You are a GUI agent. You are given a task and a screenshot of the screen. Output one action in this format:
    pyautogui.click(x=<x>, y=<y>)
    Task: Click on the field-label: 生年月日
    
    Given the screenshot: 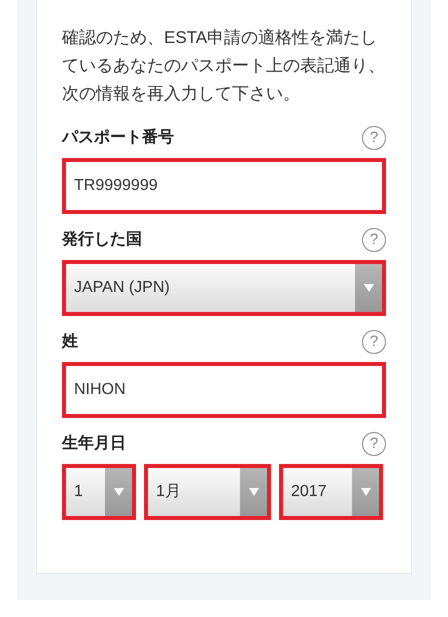 What is the action you would take?
    pyautogui.click(x=94, y=444)
    